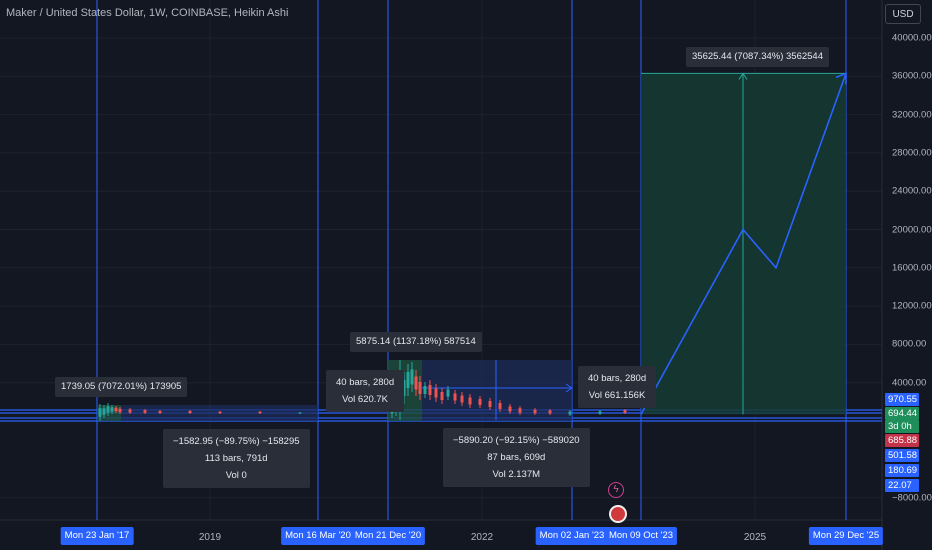 The image size is (932, 550). Describe the element at coordinates (902, 426) in the screenshot. I see `price-scale-tag: 3d 0h` at that location.